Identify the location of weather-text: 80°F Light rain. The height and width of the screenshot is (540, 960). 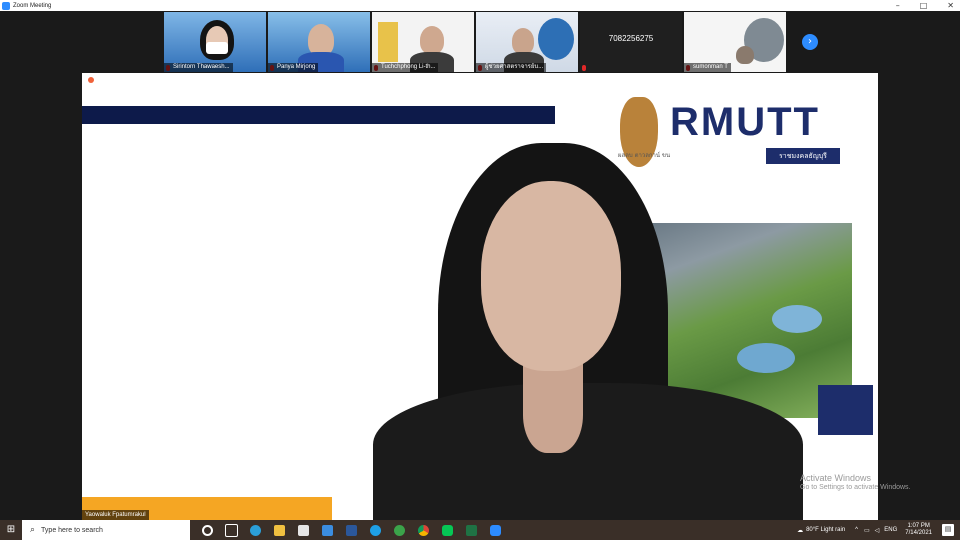
(825, 530).